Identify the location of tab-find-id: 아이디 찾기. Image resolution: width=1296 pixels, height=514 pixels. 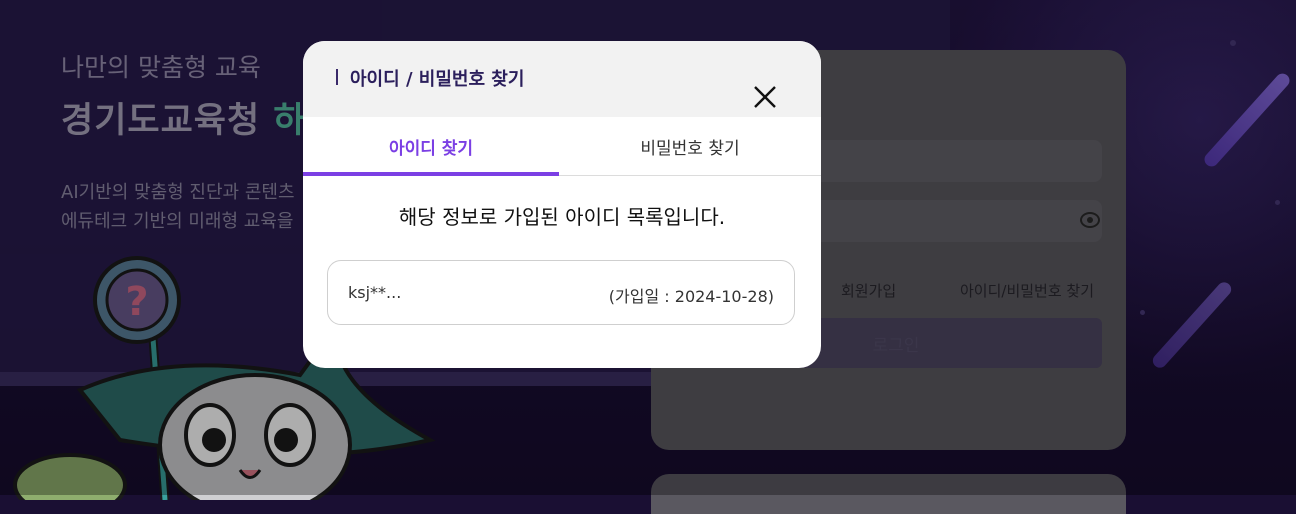
(431, 146).